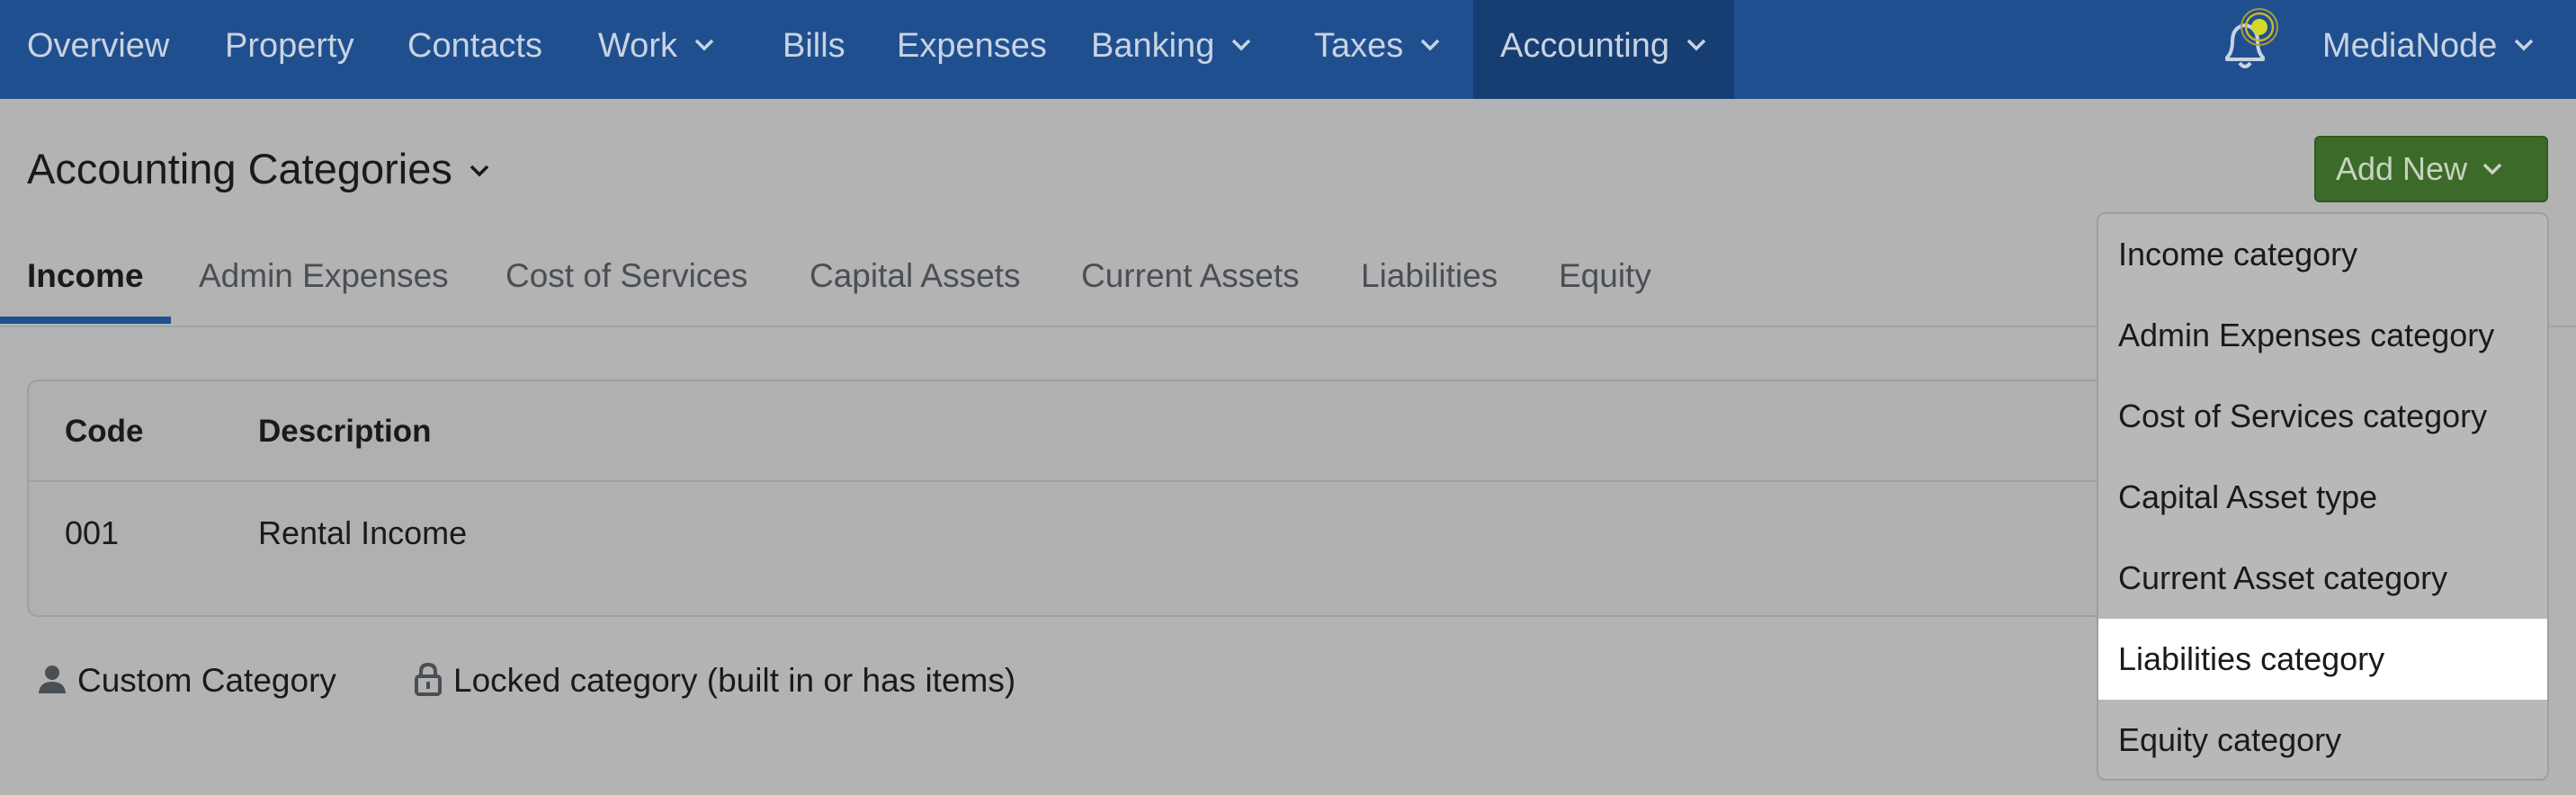  What do you see at coordinates (1153, 46) in the screenshot?
I see `nav-banking-label: Banking` at bounding box center [1153, 46].